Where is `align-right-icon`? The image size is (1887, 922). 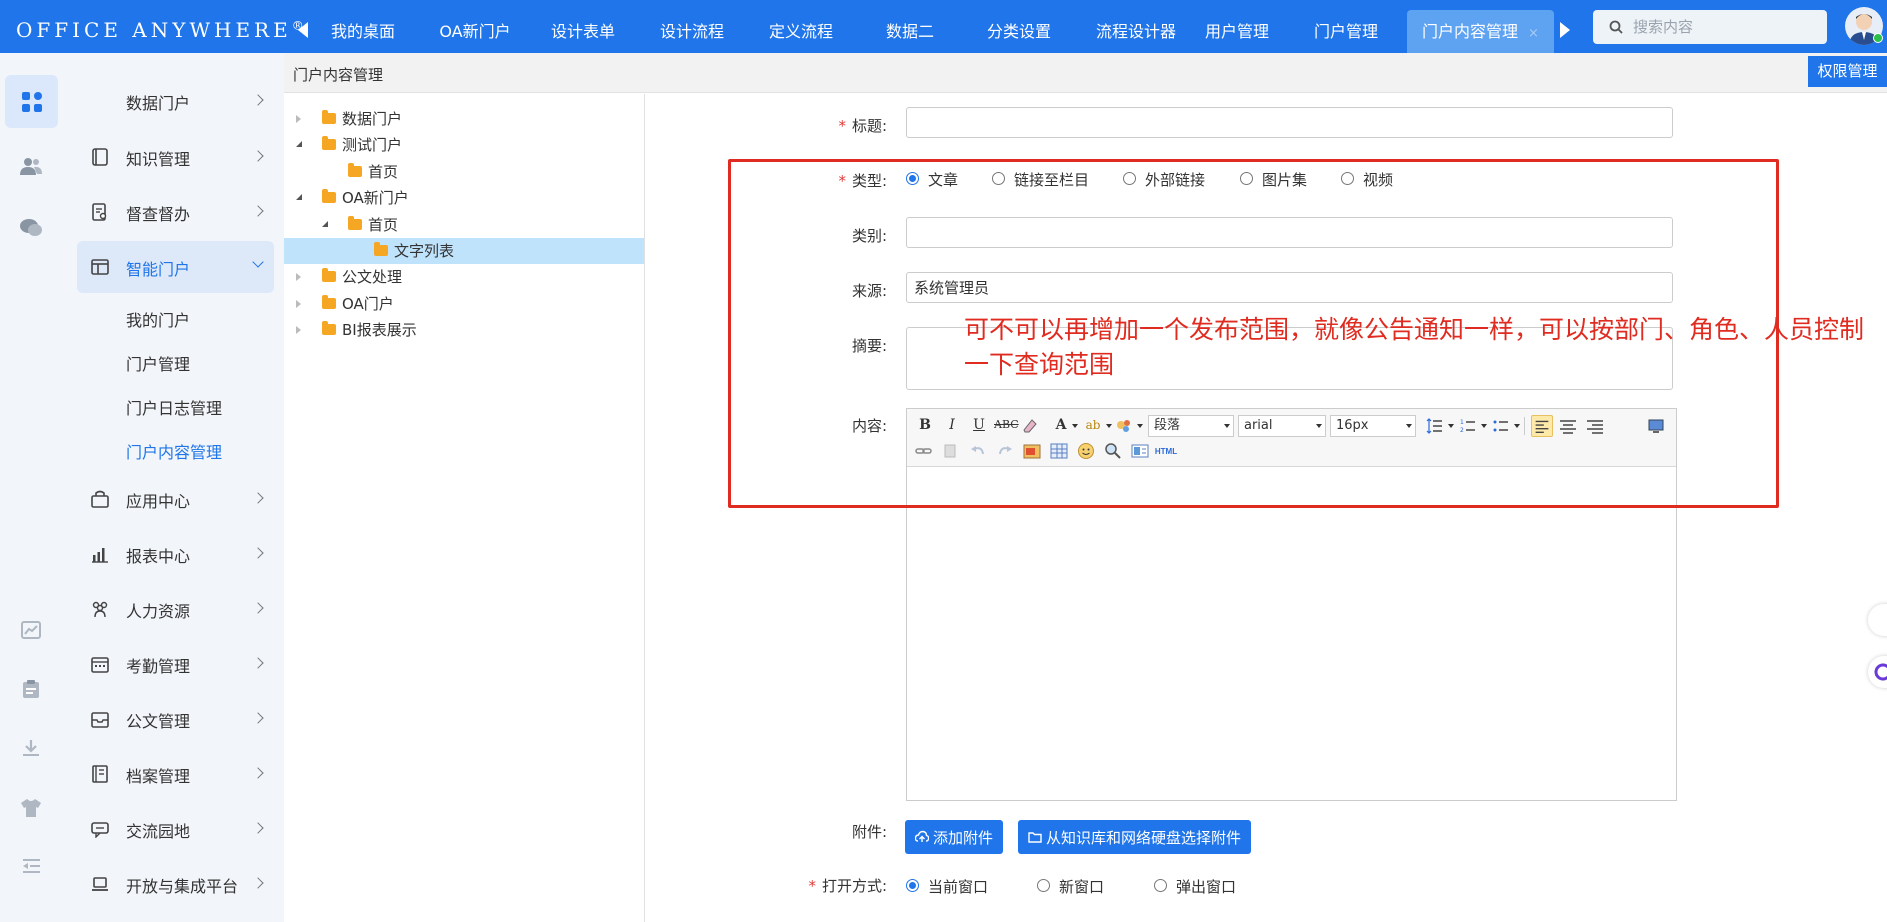 align-right-icon is located at coordinates (1595, 426).